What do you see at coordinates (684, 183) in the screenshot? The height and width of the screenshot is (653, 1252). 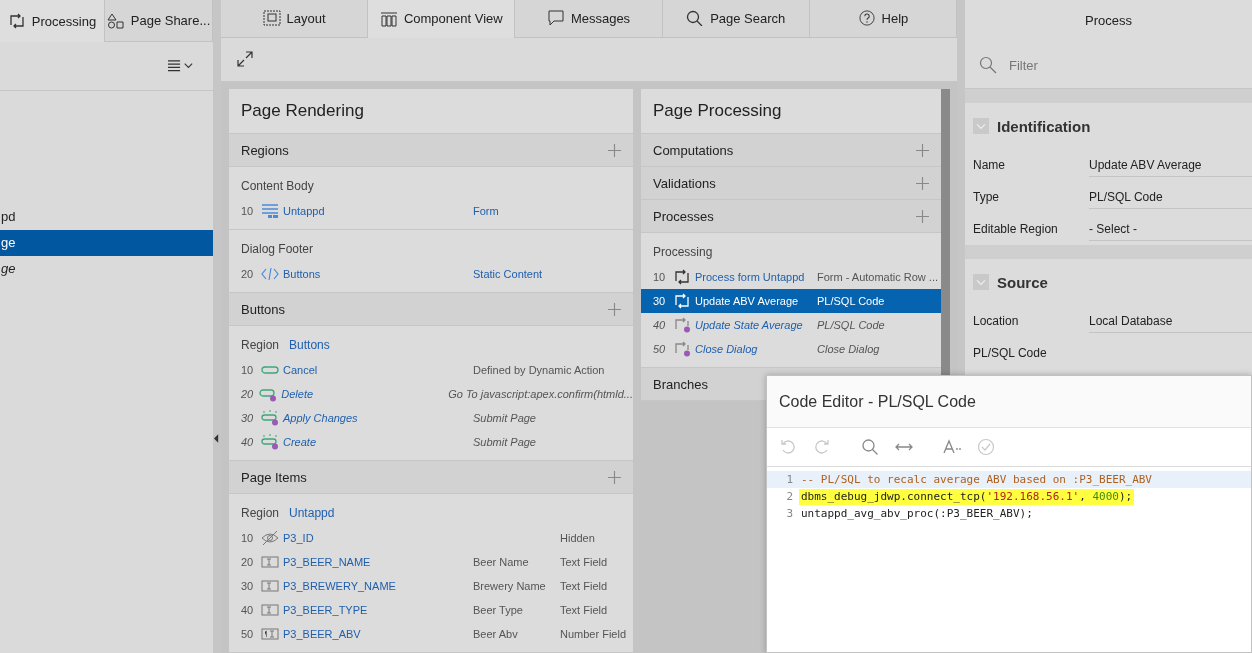 I see `section-title: Validations` at bounding box center [684, 183].